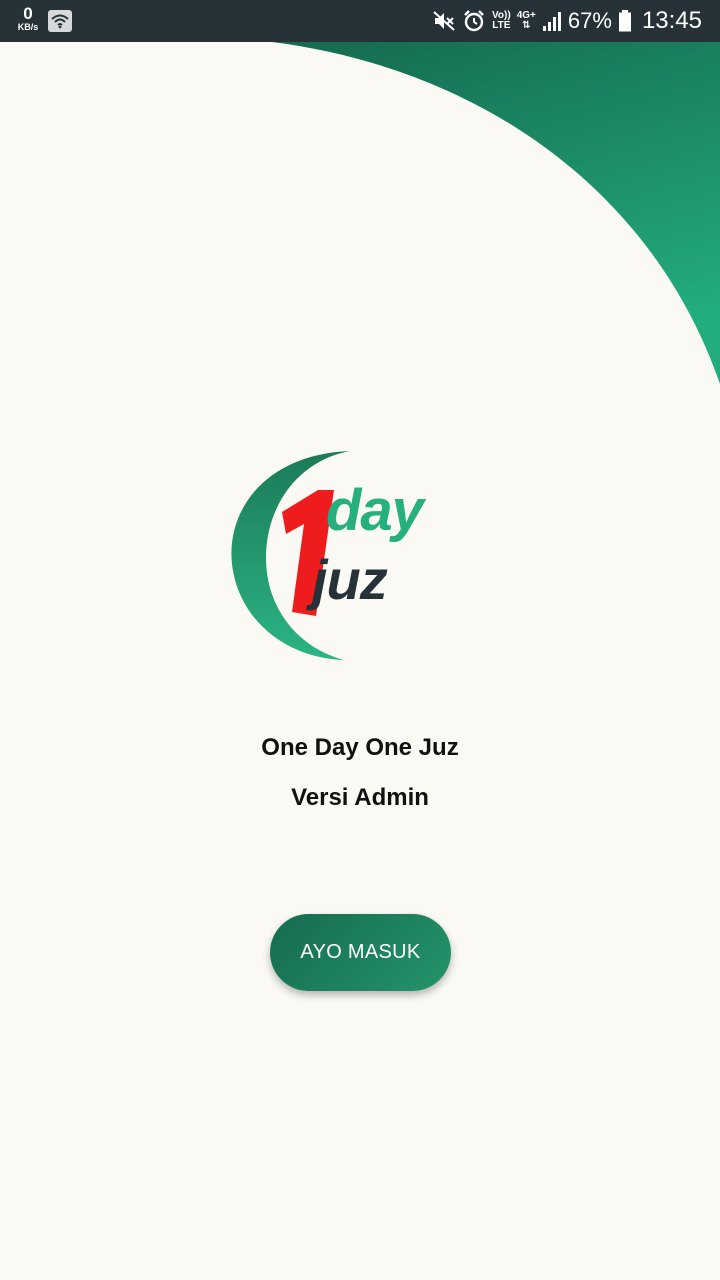 The width and height of the screenshot is (720, 1280). I want to click on signal-icon, so click(551, 21).